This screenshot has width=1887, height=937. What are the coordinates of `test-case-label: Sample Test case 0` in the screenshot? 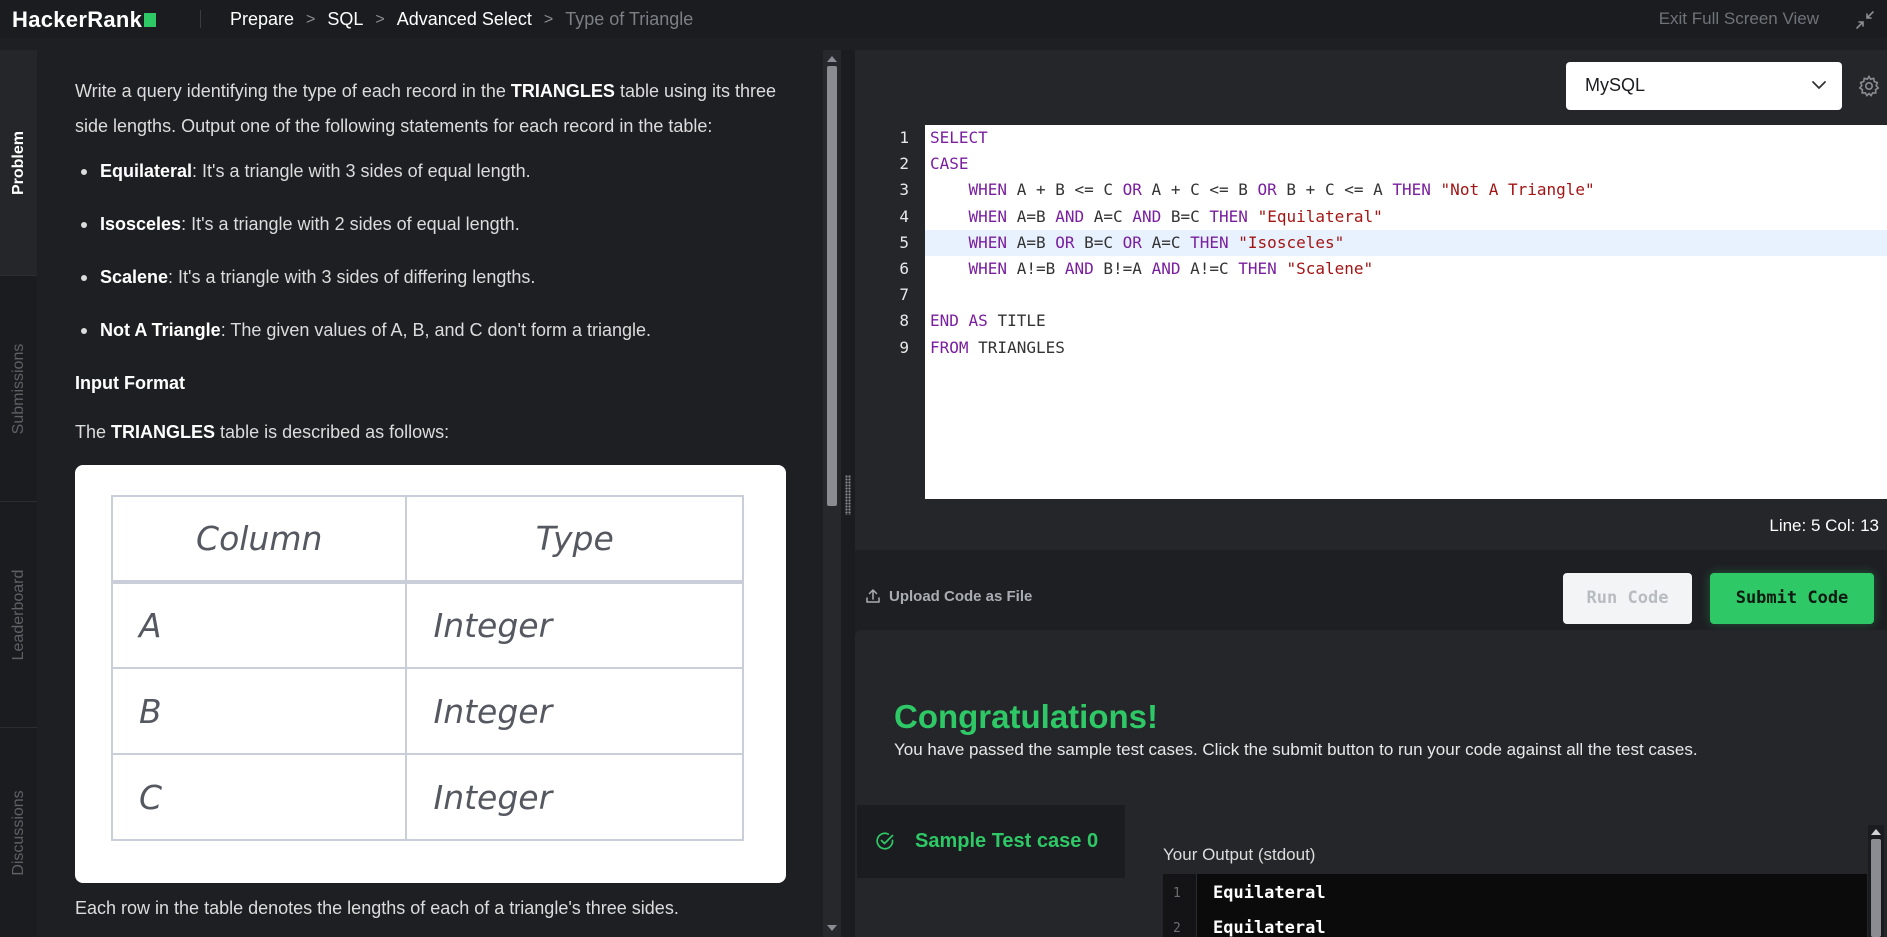 It's located at (1007, 841).